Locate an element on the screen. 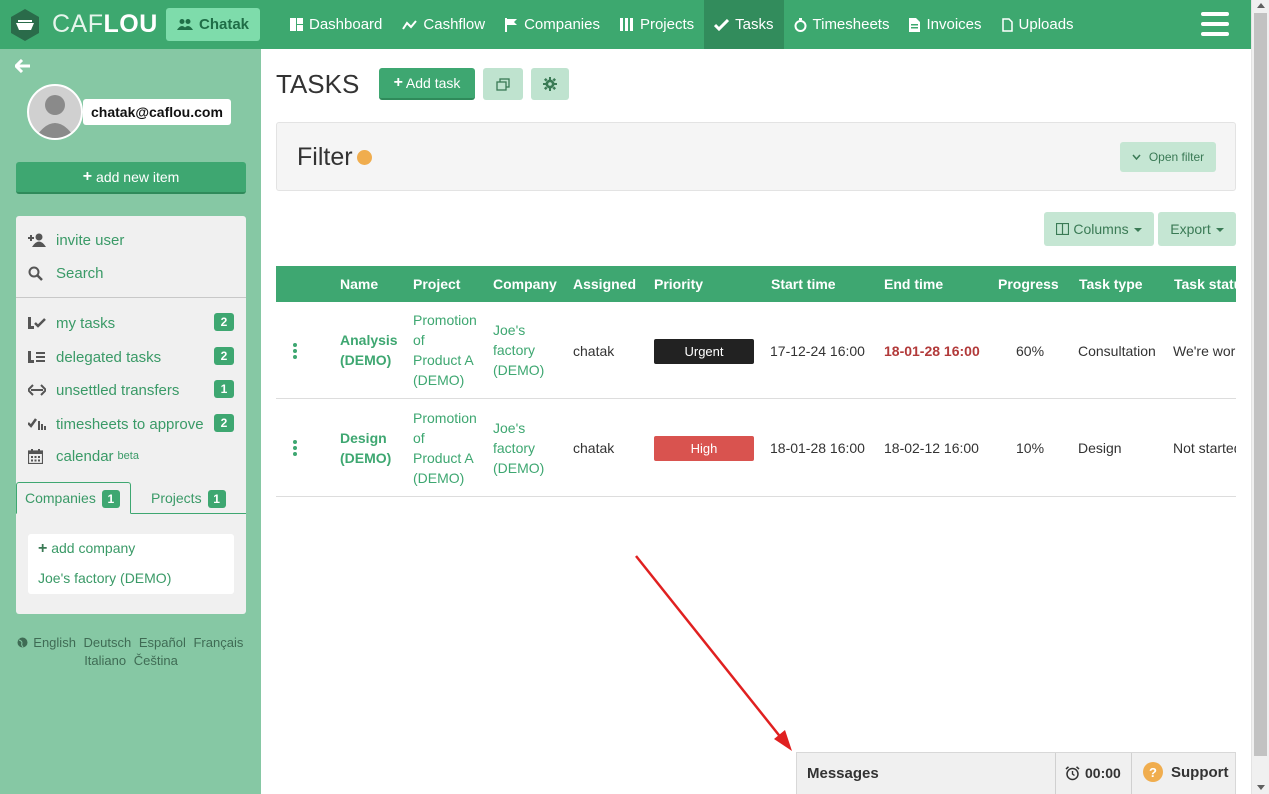  nav-timesheets: Timesheets is located at coordinates (842, 24).